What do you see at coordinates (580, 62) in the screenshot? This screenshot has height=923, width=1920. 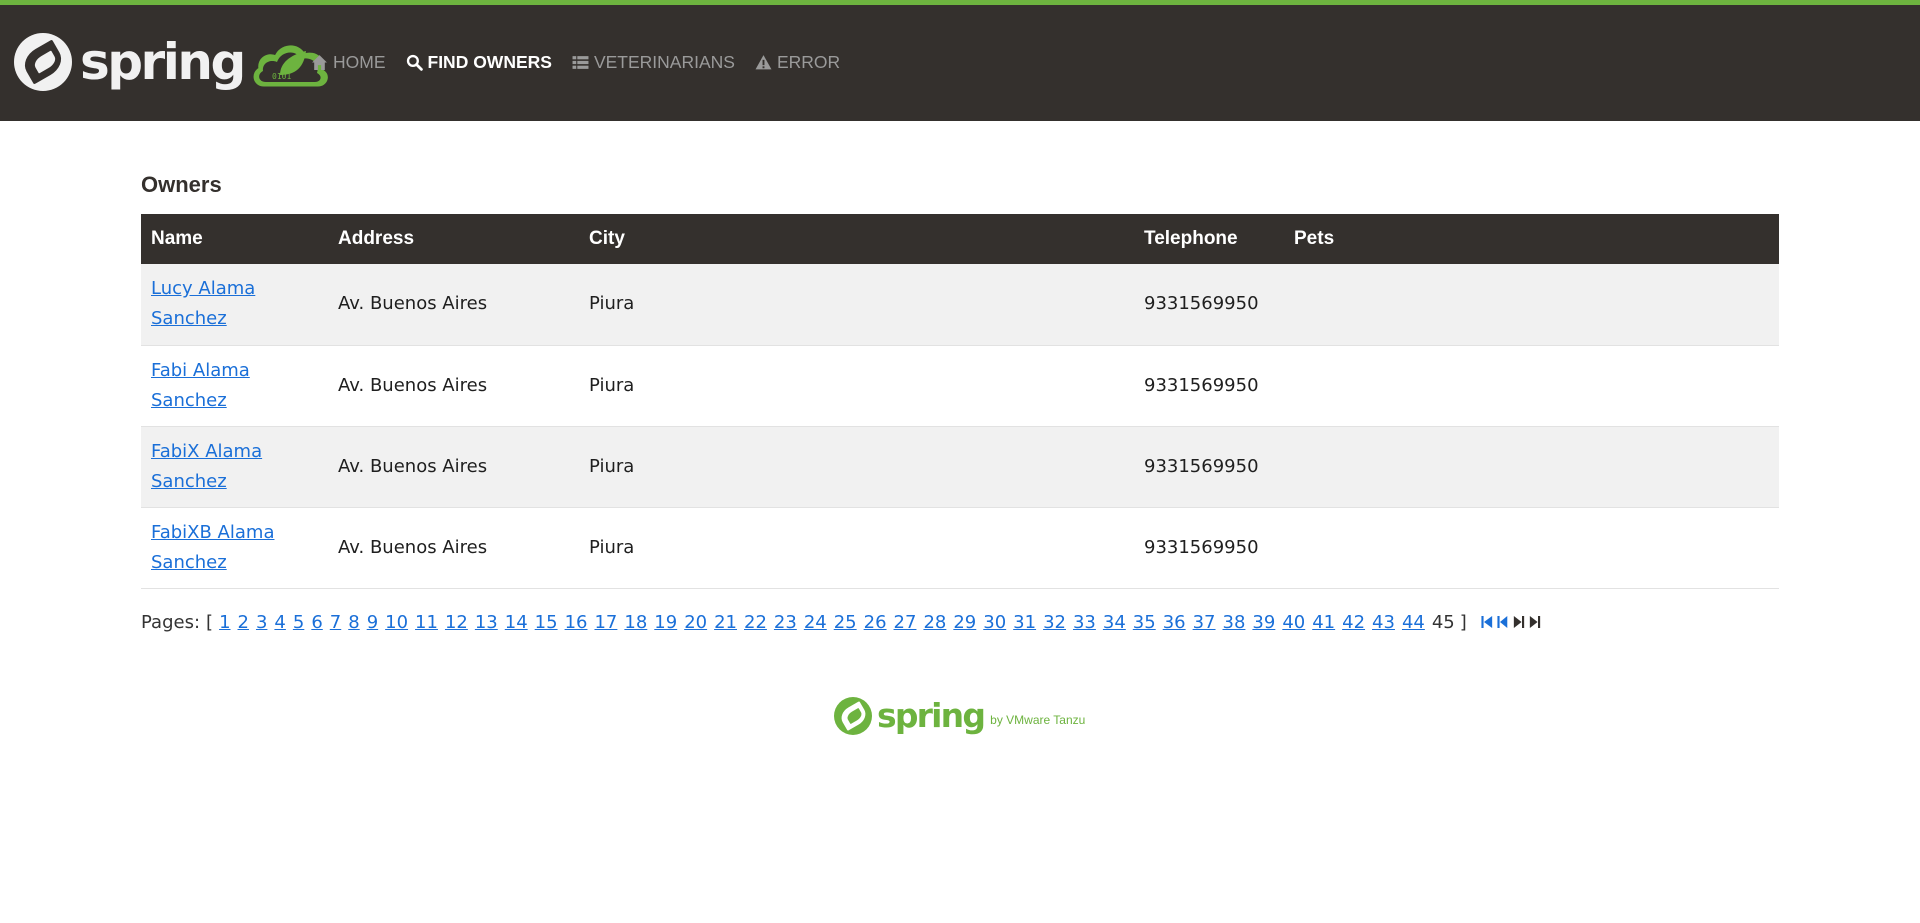 I see `list-icon` at bounding box center [580, 62].